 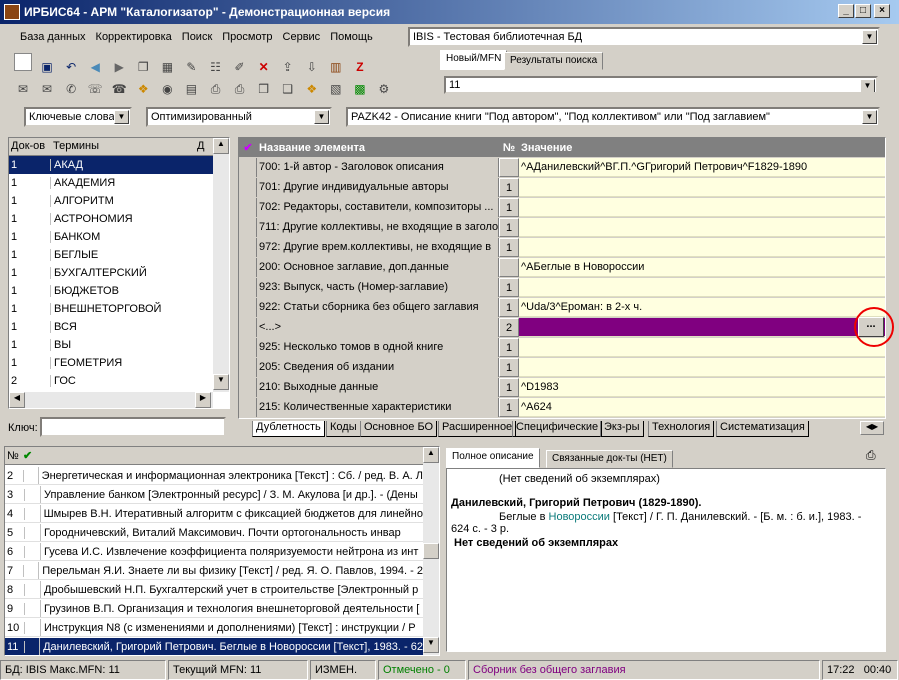 What do you see at coordinates (562, 347) in the screenshot?
I see `field-row: 925: Несколько томов в одной книге 1` at bounding box center [562, 347].